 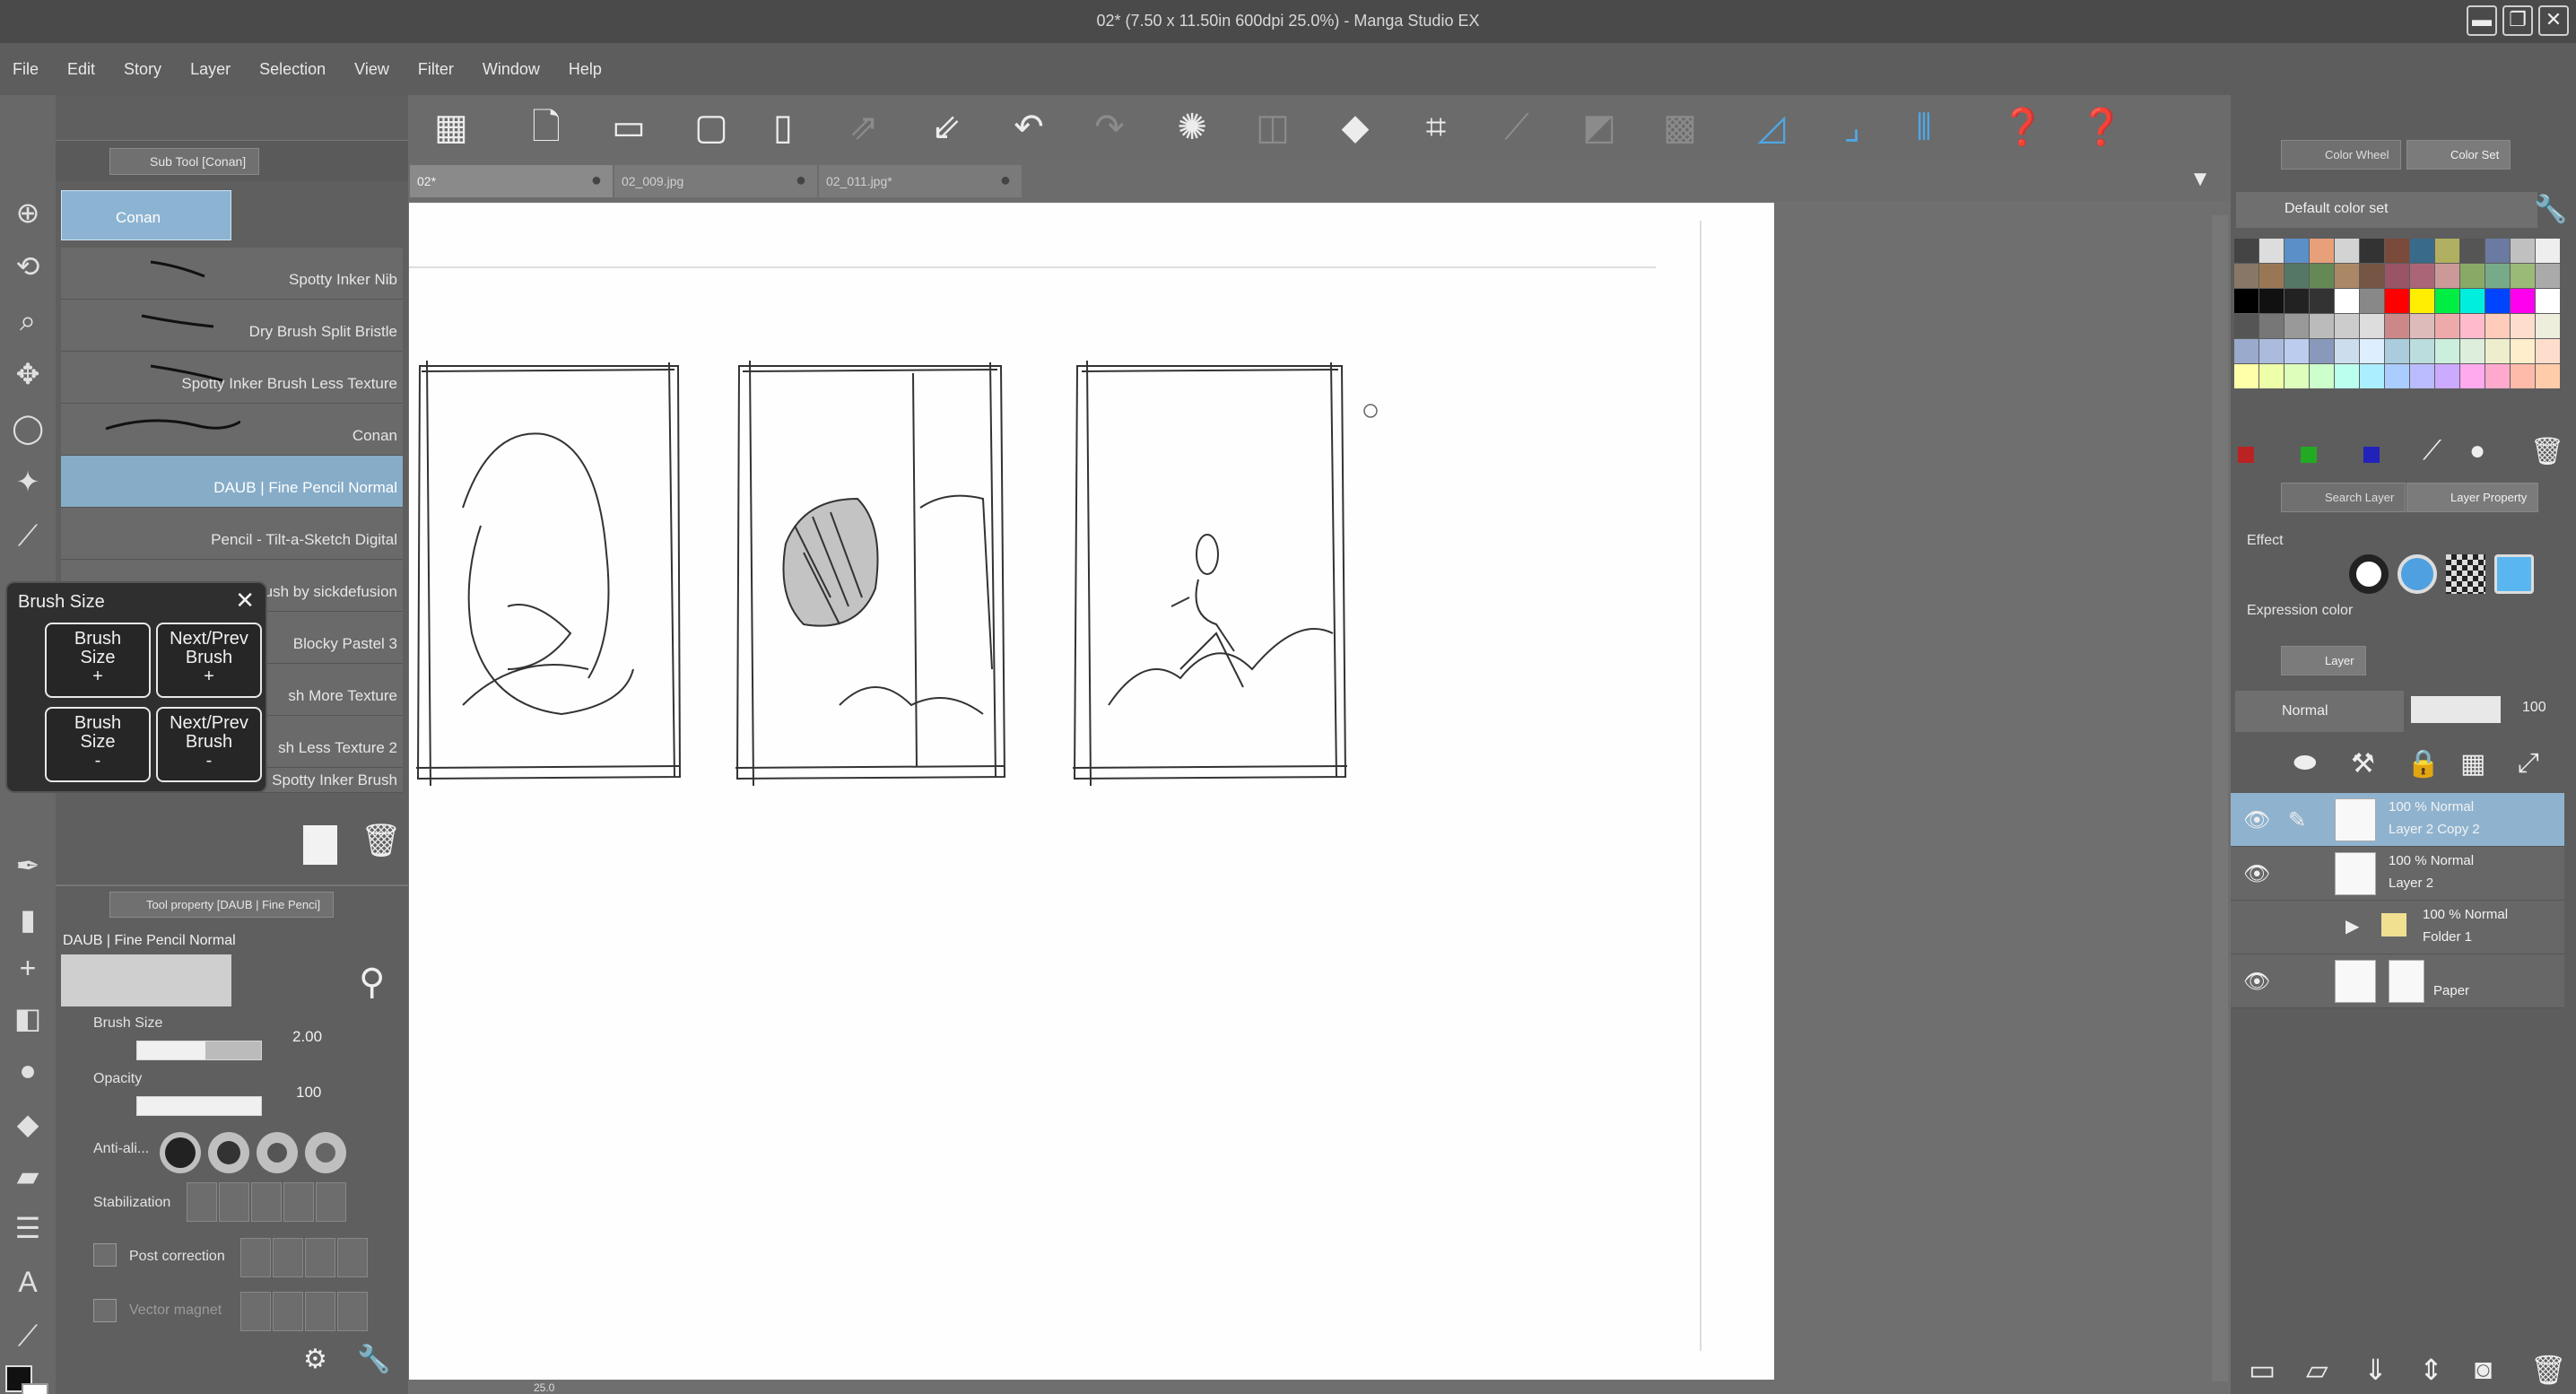 What do you see at coordinates (105, 1255) in the screenshot?
I see `post-correction-checkbox` at bounding box center [105, 1255].